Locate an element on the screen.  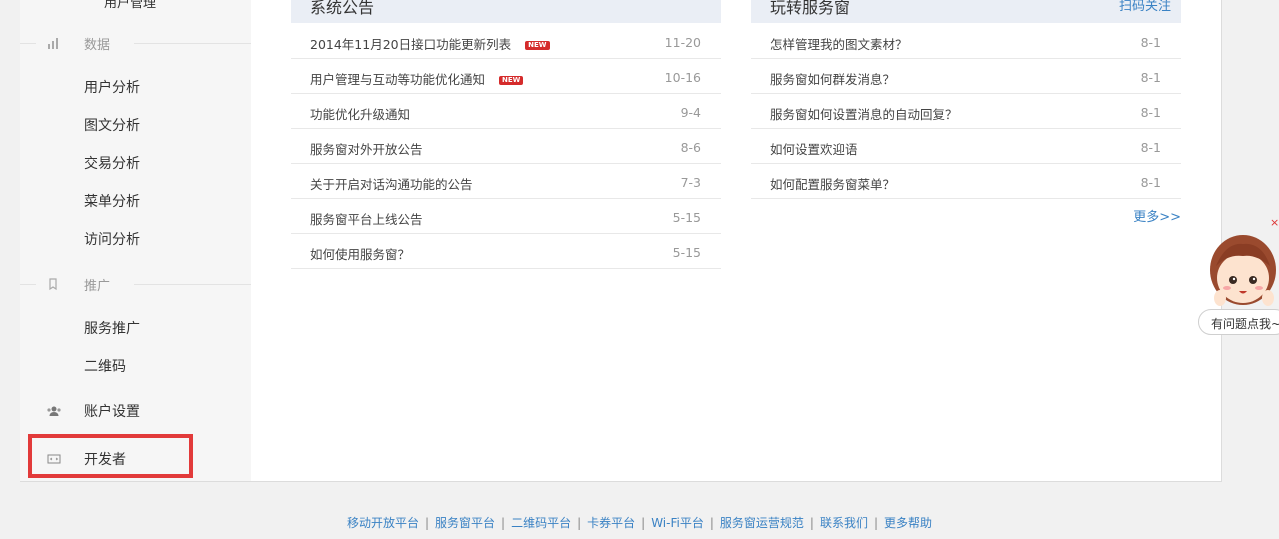
bar-chart-icon is located at coordinates (53, 43).